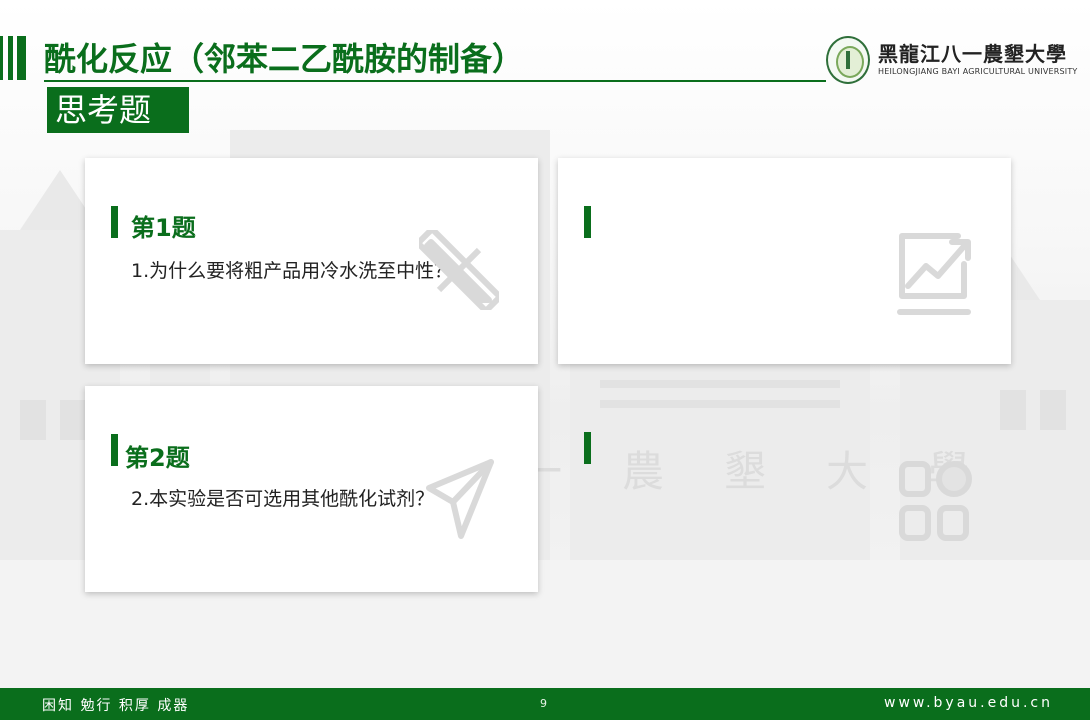 Image resolution: width=1090 pixels, height=720 pixels. What do you see at coordinates (459, 270) in the screenshot?
I see `pencil-ruler-icon` at bounding box center [459, 270].